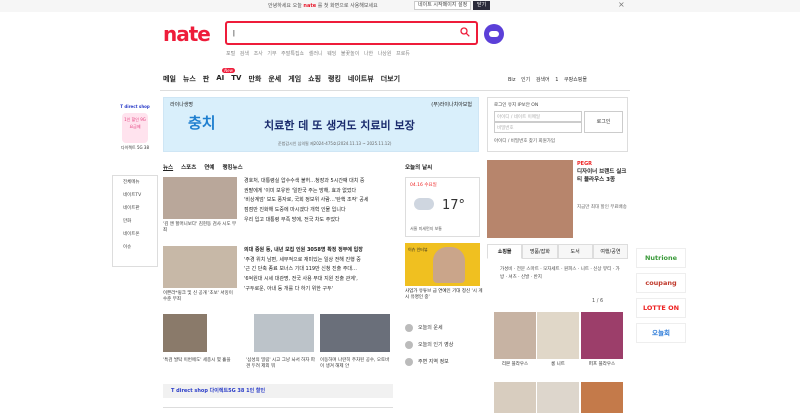 This screenshot has height=413, width=800. Describe the element at coordinates (209, 167) in the screenshot. I see `tab-entertainment: 연예` at that location.